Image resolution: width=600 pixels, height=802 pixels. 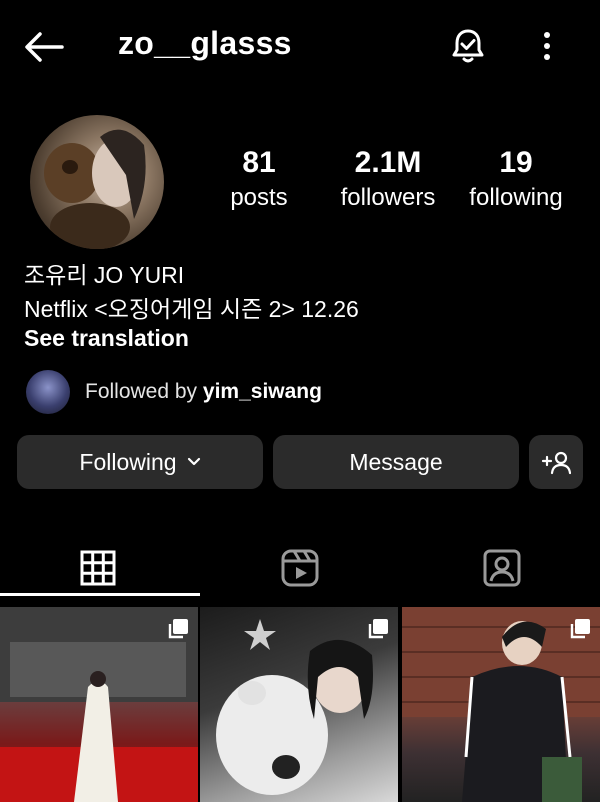 I want to click on add-user-icon, so click(x=556, y=463).